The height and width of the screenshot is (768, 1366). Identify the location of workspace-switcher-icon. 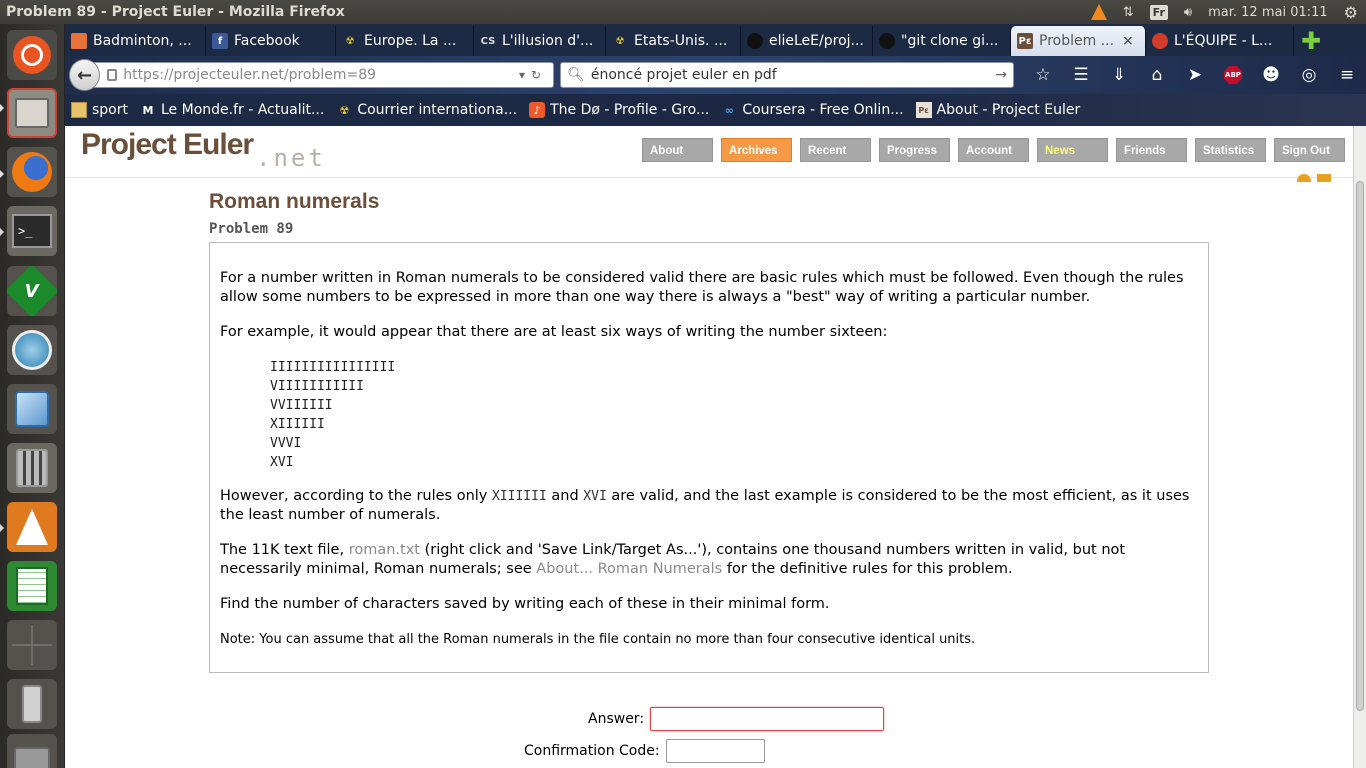
(32, 645).